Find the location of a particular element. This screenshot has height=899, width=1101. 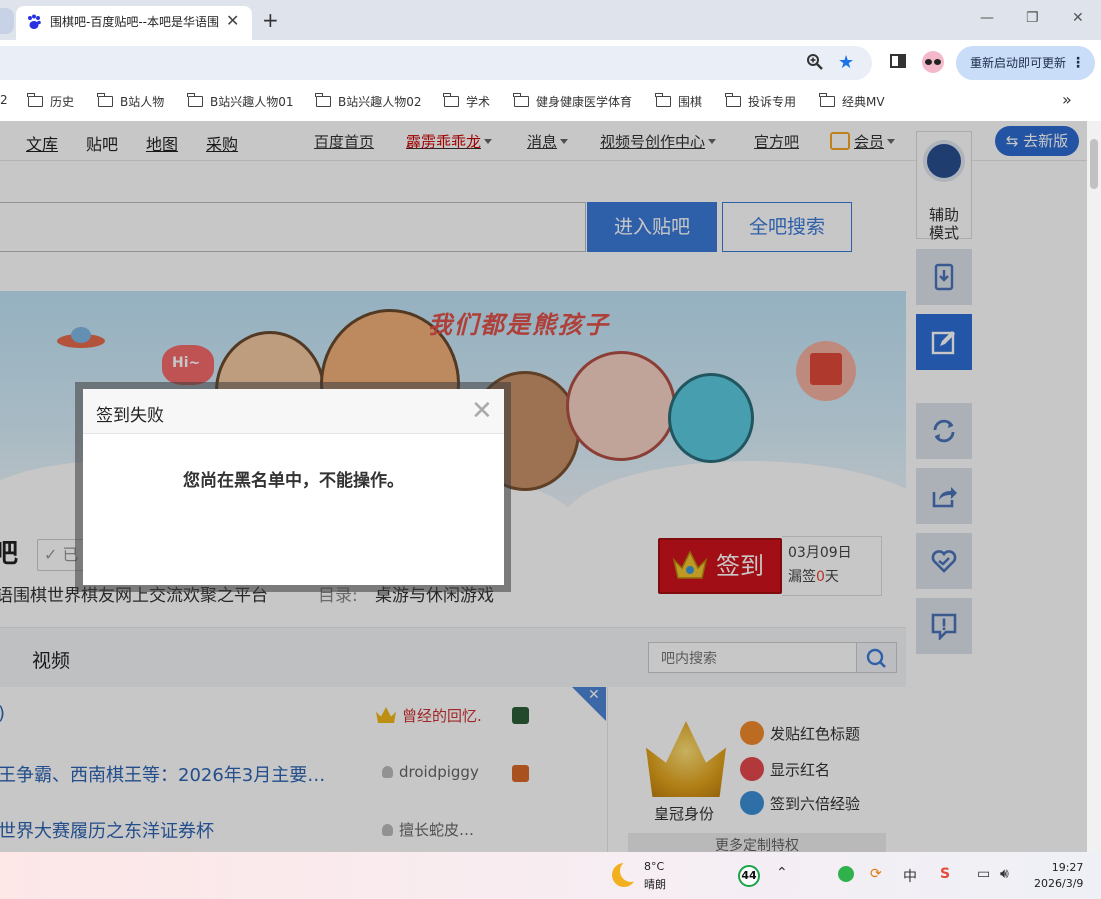

bookmark-folder: B站兴趣人物01 is located at coordinates (240, 101).